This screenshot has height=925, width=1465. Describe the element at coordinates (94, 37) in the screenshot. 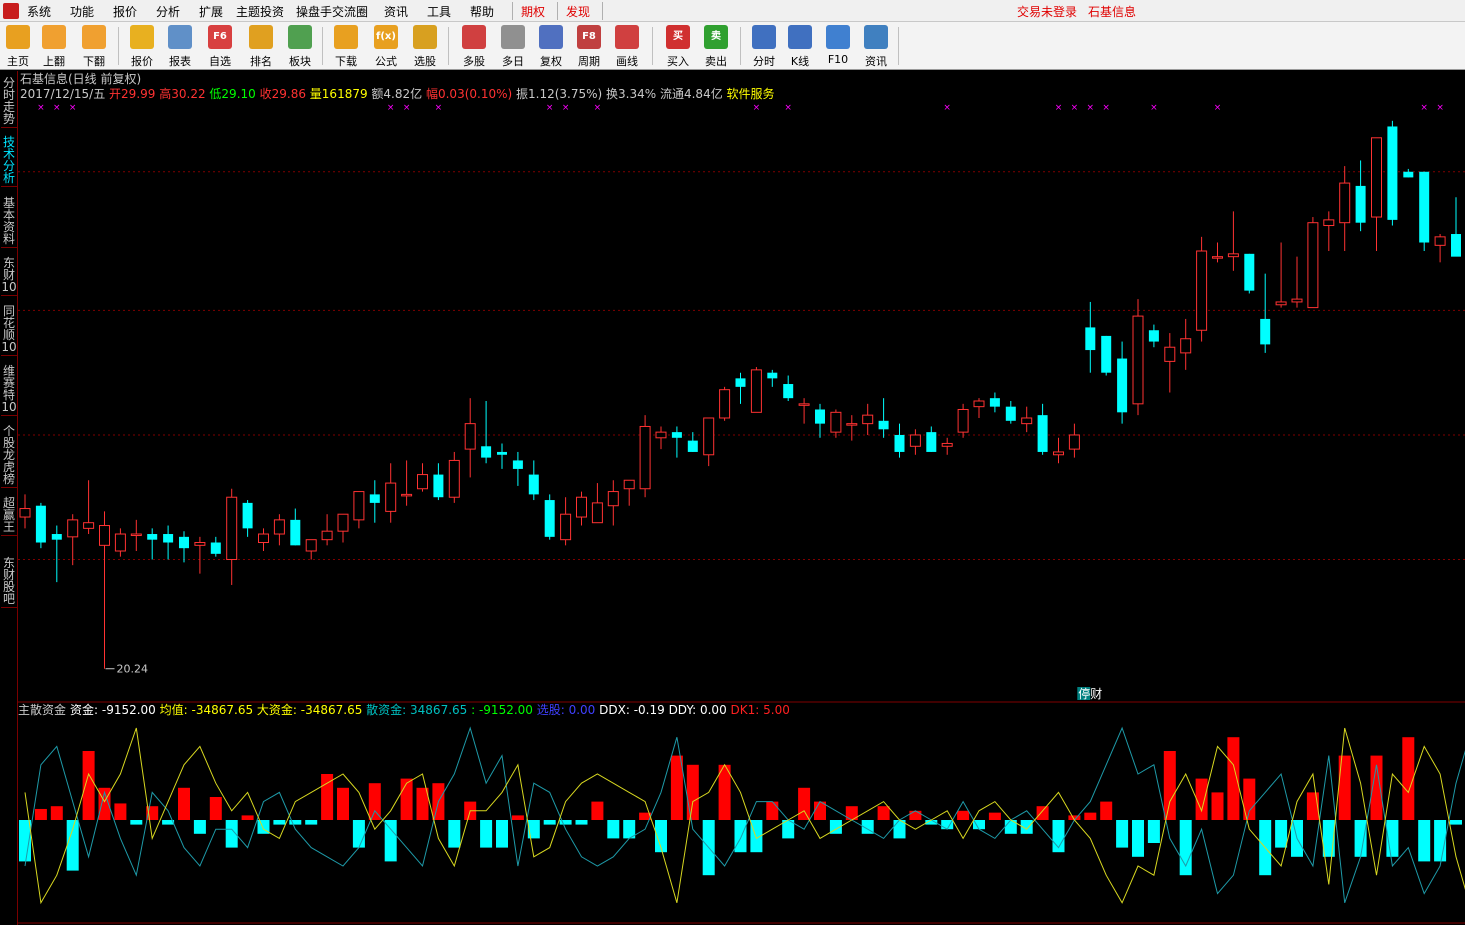

I see `down-arrow-icon` at that location.